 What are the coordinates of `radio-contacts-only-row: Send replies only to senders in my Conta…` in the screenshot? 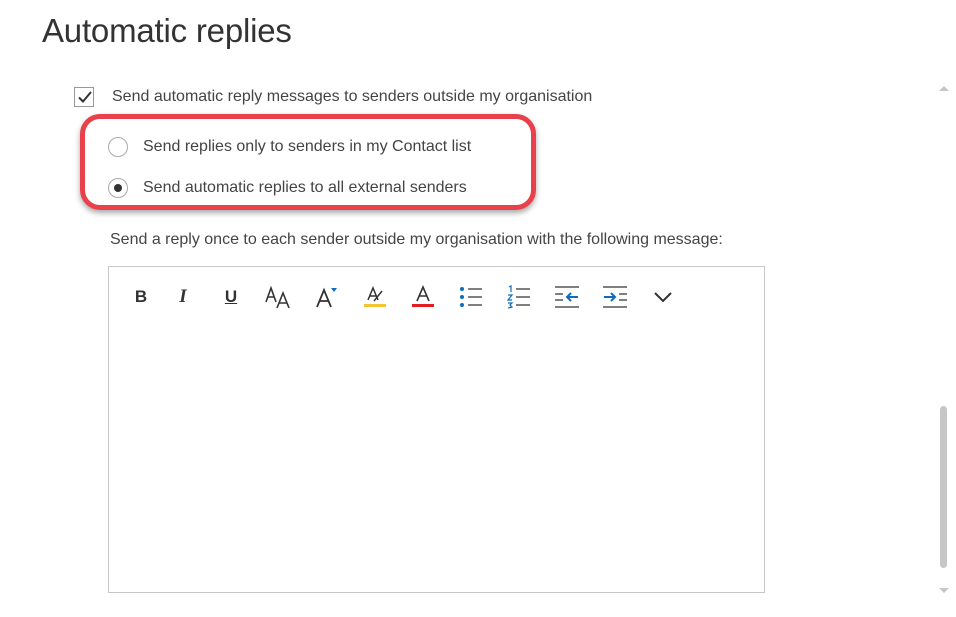 It's located at (289, 147).